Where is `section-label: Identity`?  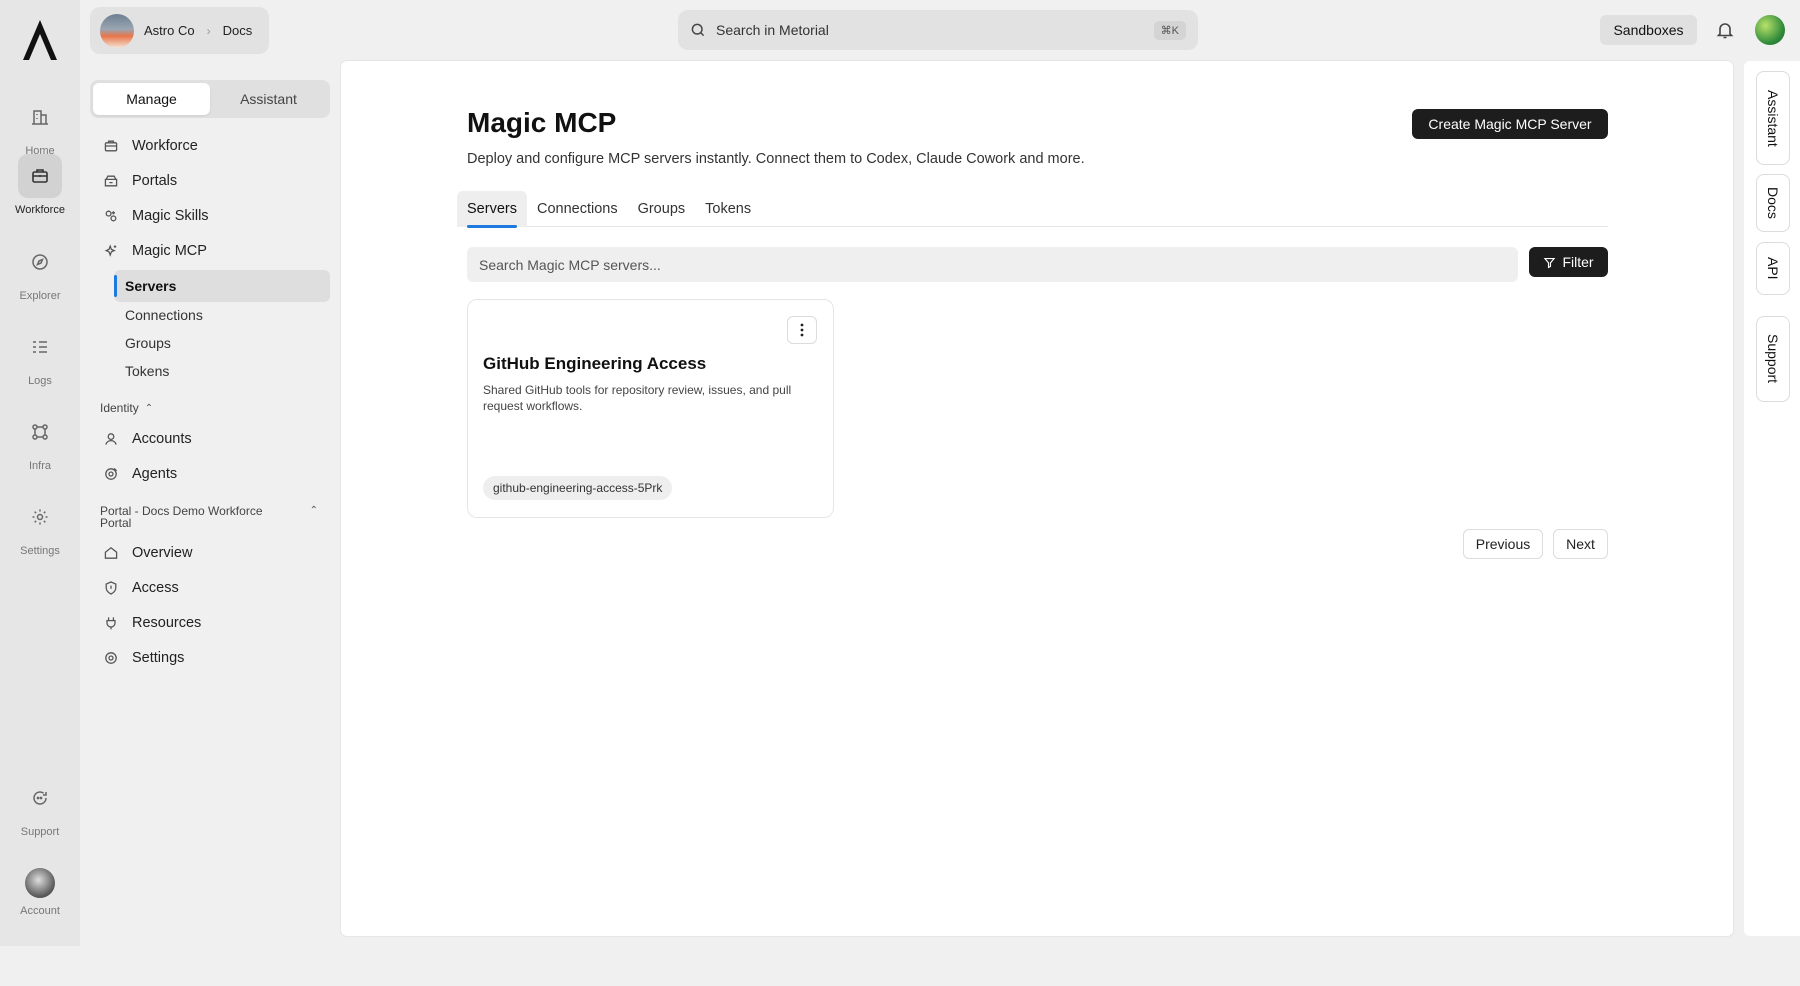 section-label: Identity is located at coordinates (119, 408).